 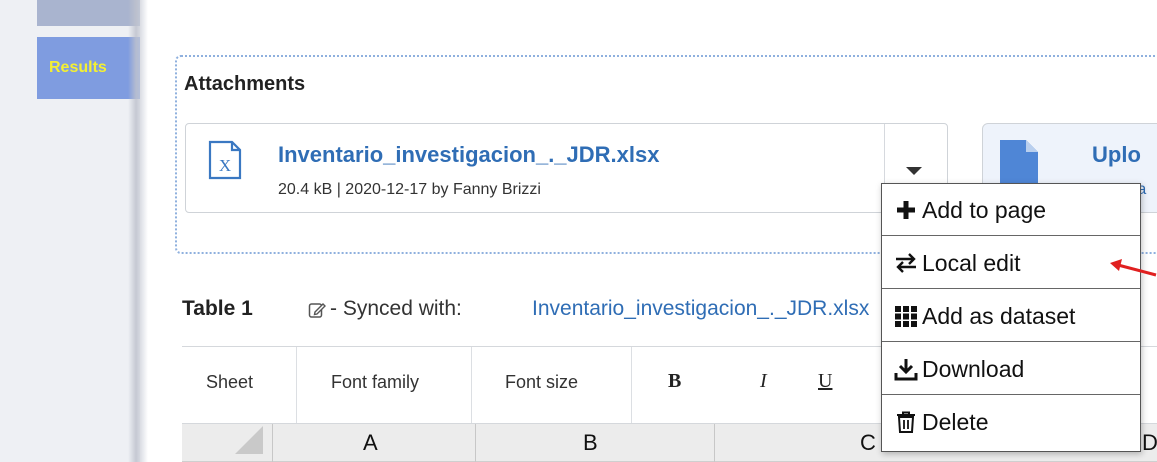 I want to click on column-header-c: C, so click(x=868, y=443).